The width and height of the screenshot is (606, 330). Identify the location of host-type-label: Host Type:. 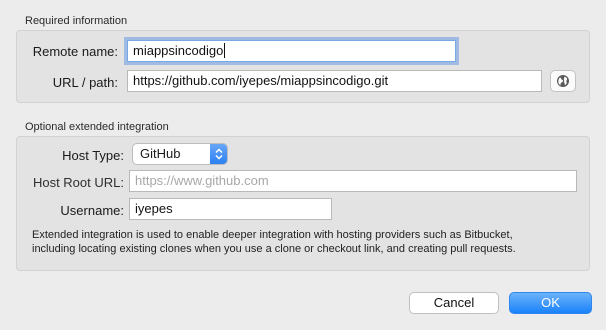
(93, 155).